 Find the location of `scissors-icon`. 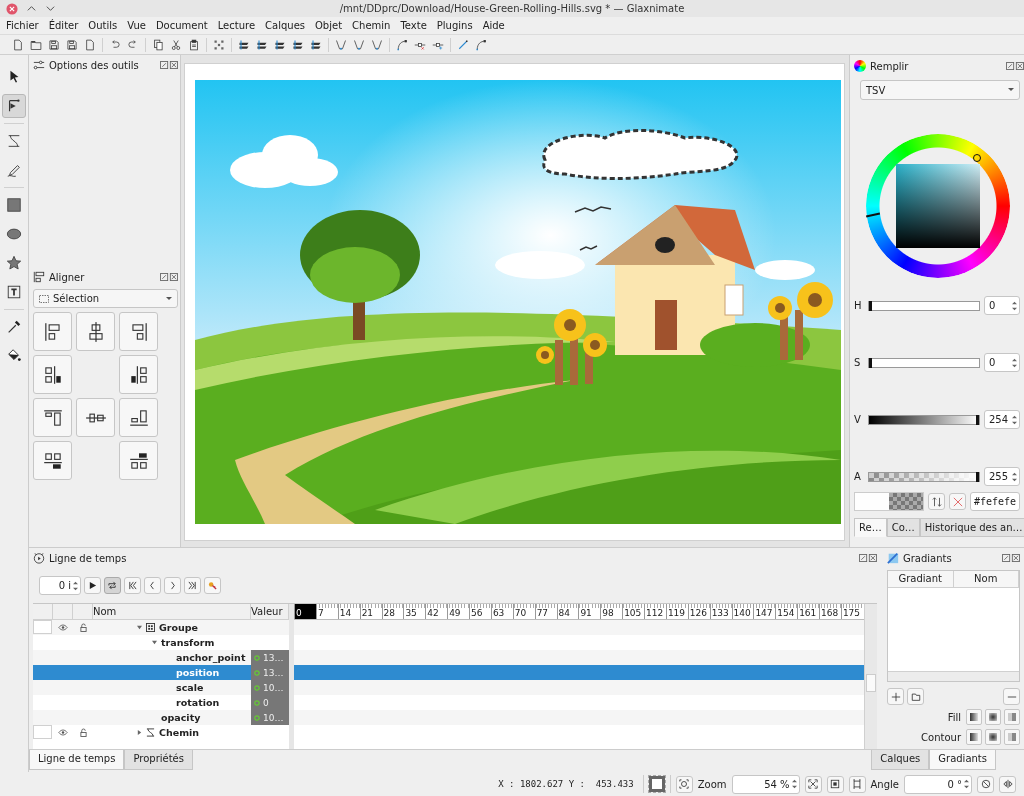

scissors-icon is located at coordinates (176, 44).